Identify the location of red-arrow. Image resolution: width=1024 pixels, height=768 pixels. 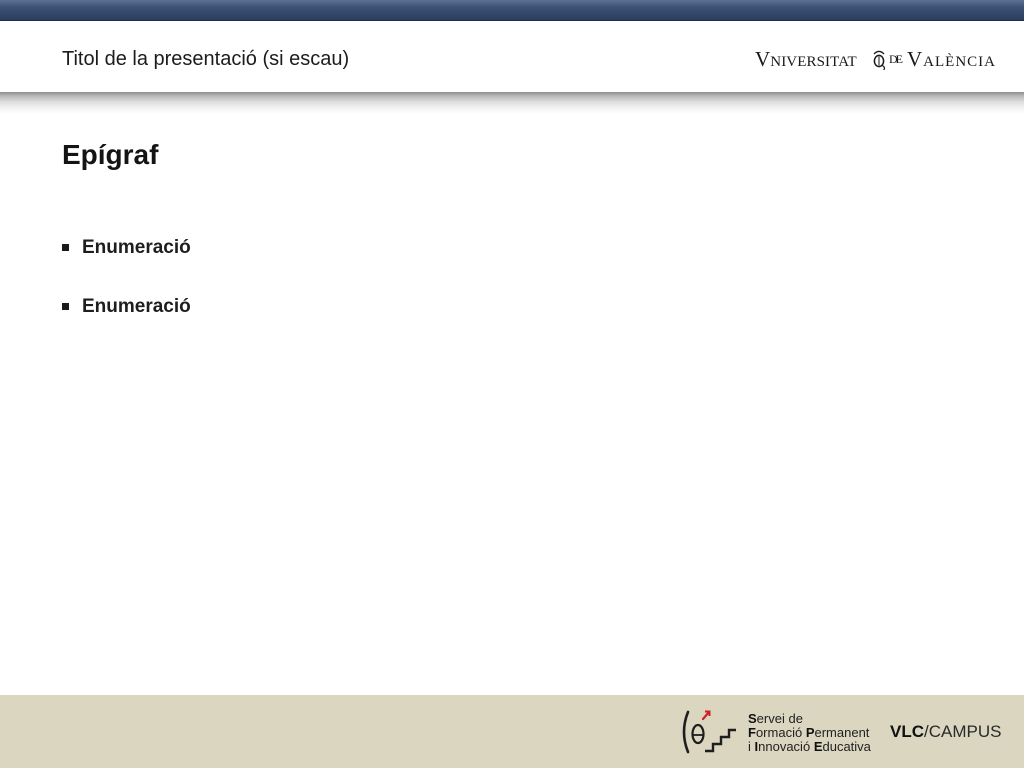
(706, 715).